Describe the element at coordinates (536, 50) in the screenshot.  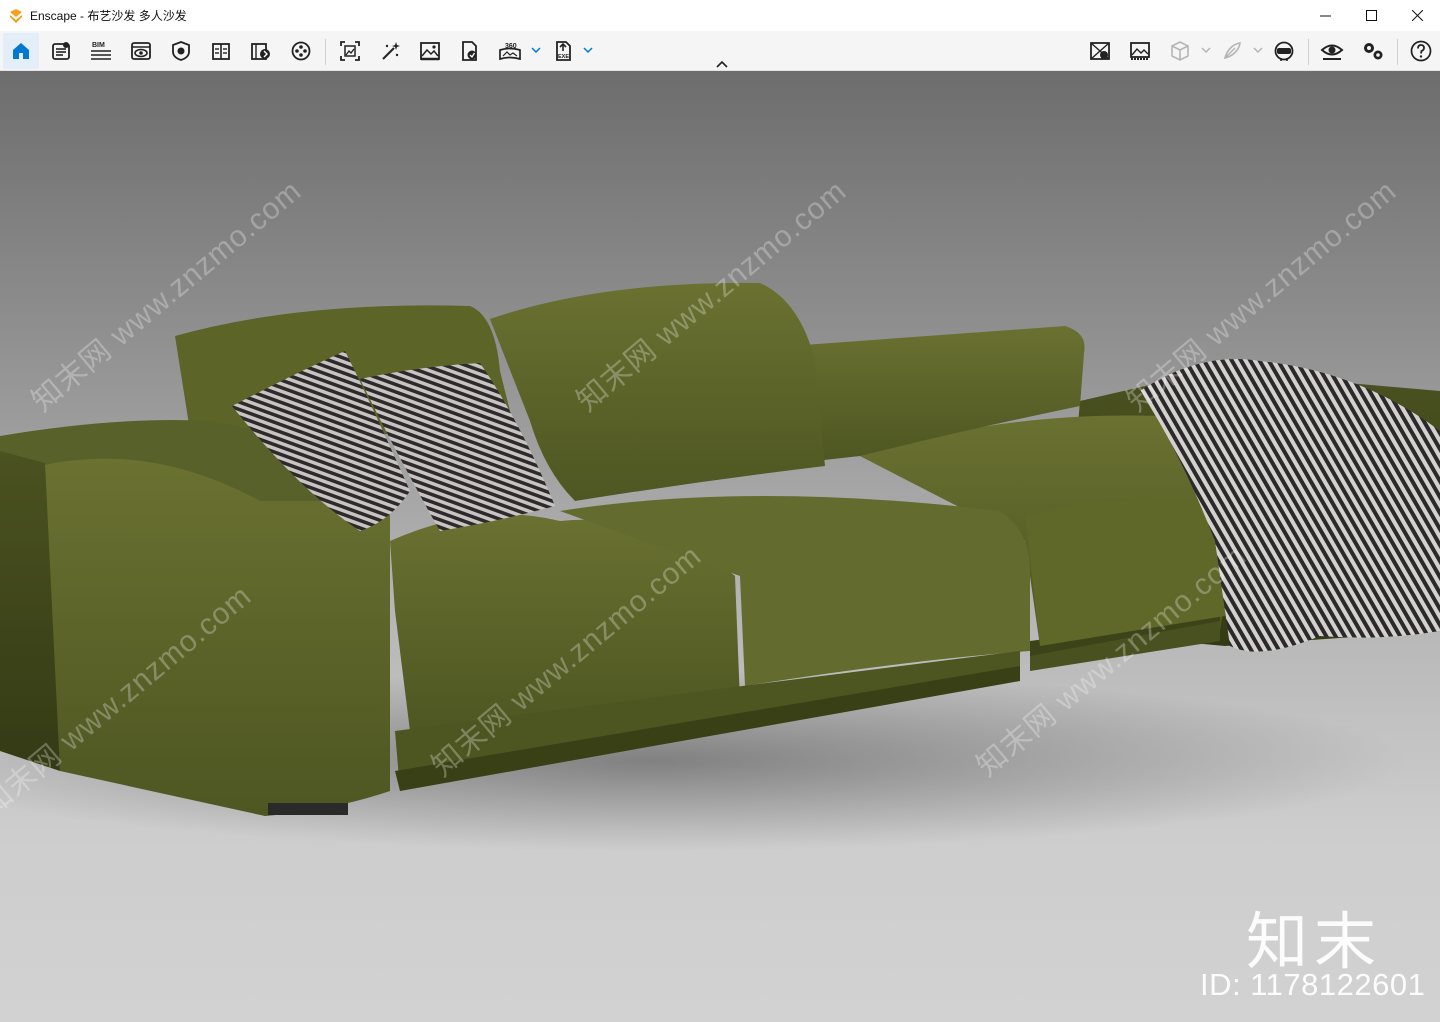
I see `panorama-dropdown-chevron-icon` at that location.